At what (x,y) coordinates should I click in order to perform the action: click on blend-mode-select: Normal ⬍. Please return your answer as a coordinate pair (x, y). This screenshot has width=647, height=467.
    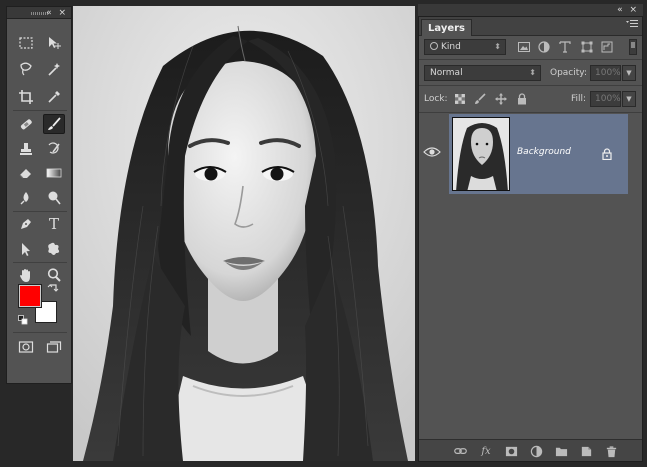
    Looking at the image, I should click on (482, 73).